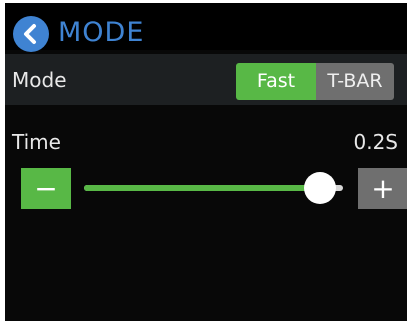 The width and height of the screenshot is (415, 323). I want to click on increase-button: +, so click(382, 188).